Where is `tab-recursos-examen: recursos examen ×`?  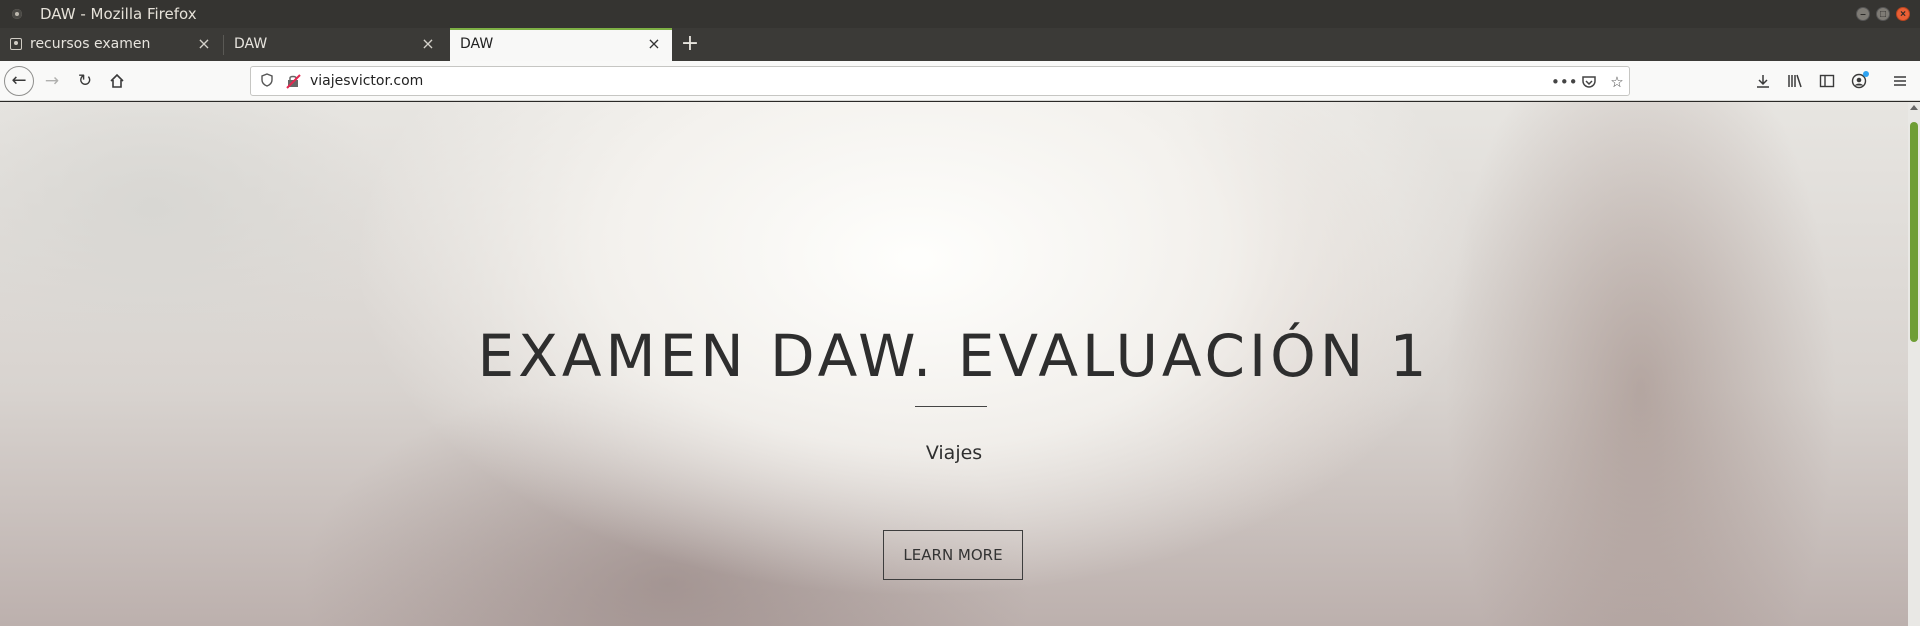
tab-recursos-examen: recursos examen × is located at coordinates (111, 44).